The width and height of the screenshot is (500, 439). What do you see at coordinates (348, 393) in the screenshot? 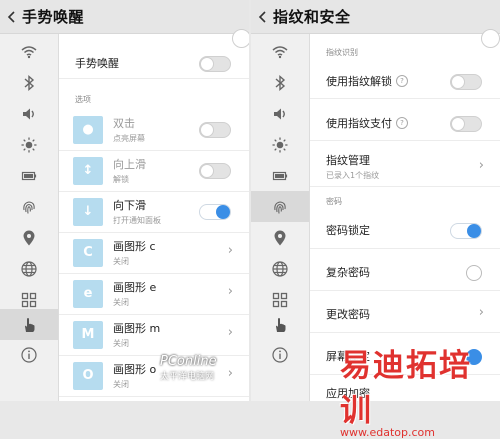
I see `app-lock-label: 应用加密` at bounding box center [348, 393].